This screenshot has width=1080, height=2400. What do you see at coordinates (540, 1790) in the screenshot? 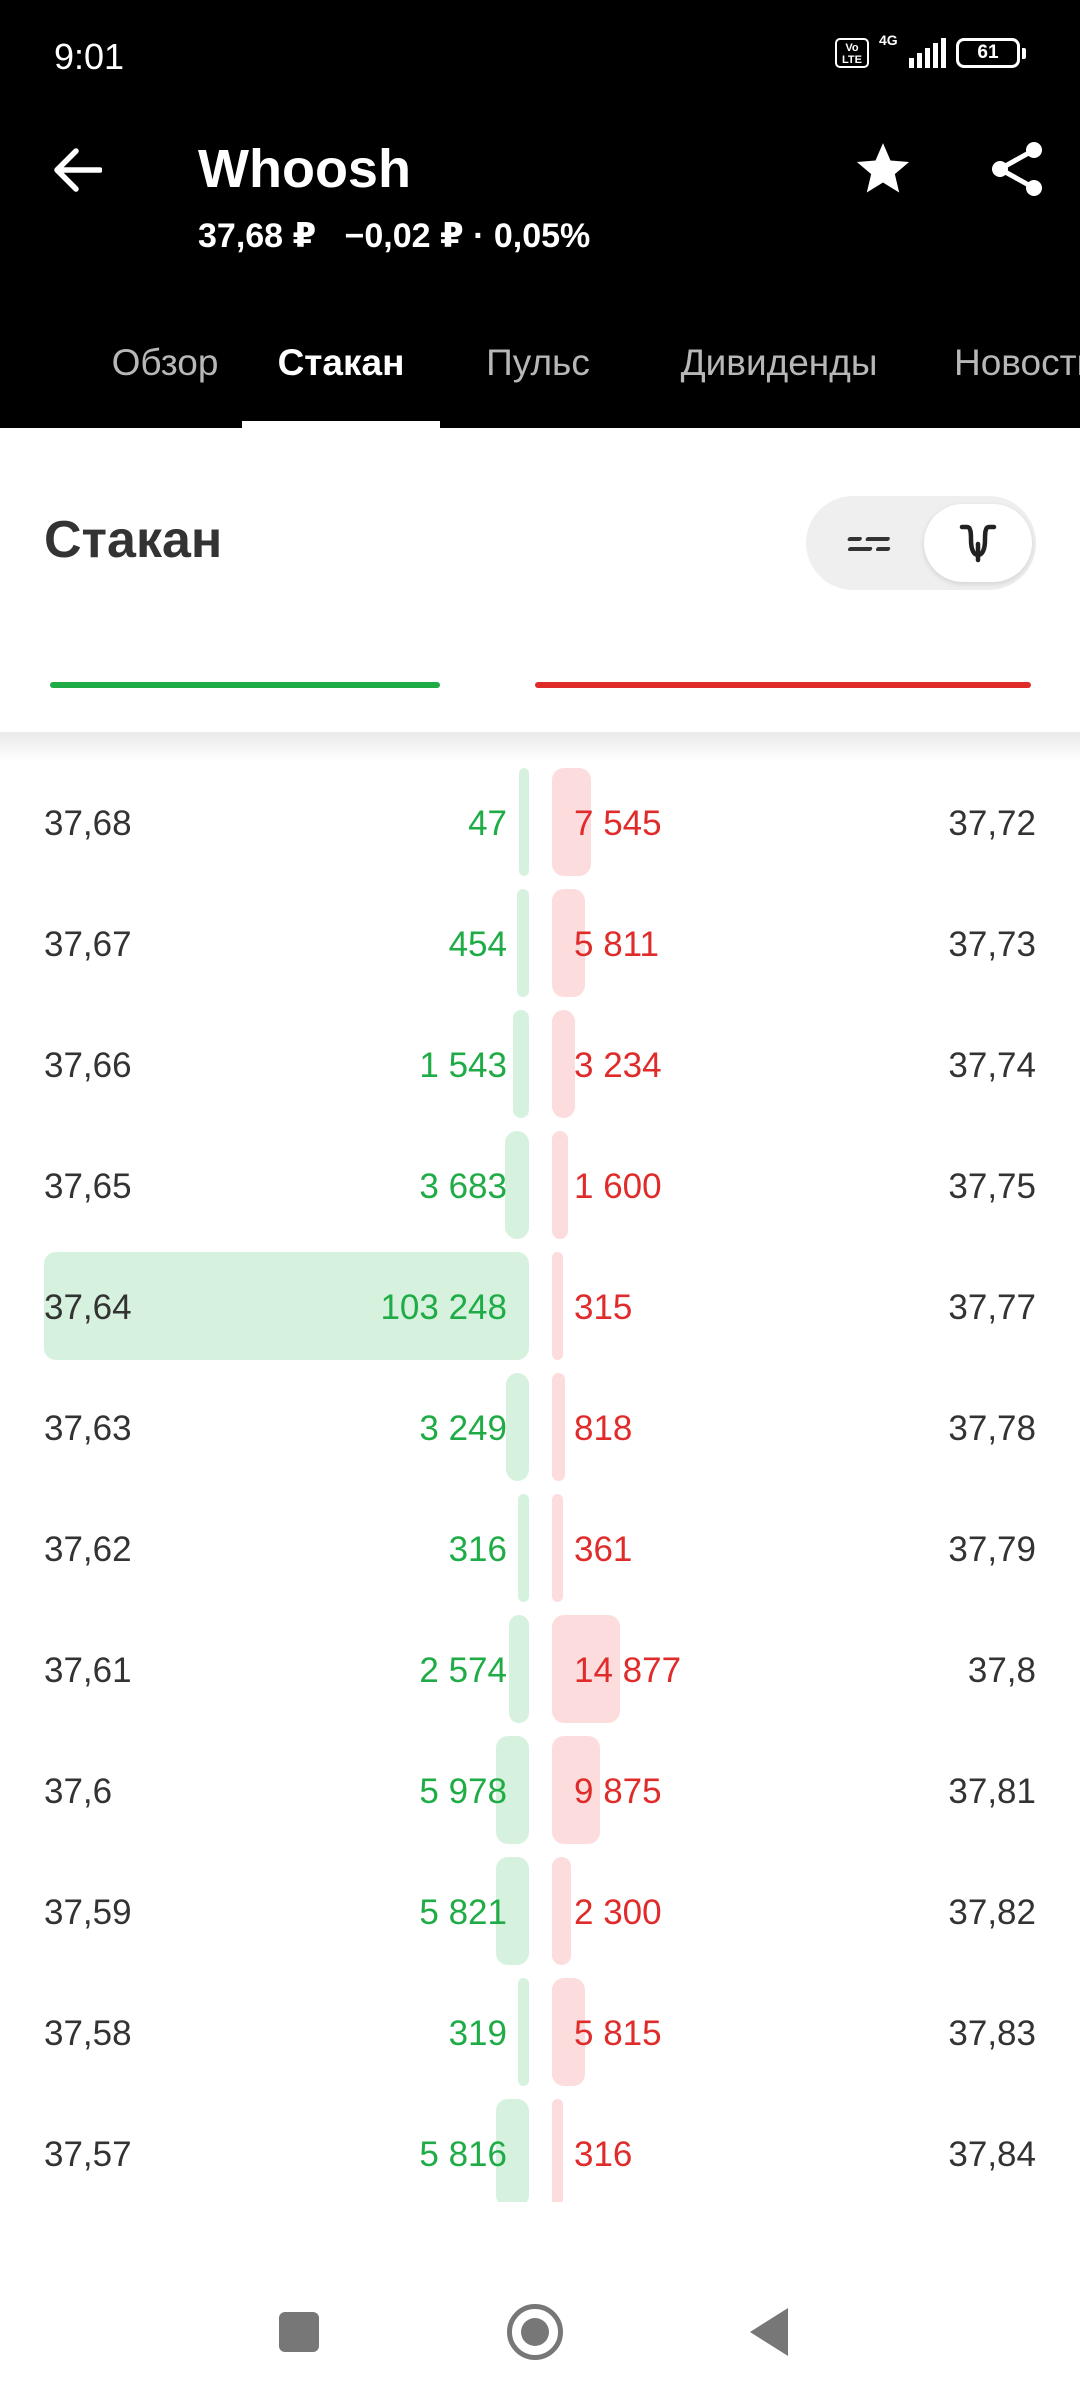
I see `order-book-row: 37,6 5 978 9 875 37,81` at bounding box center [540, 1790].